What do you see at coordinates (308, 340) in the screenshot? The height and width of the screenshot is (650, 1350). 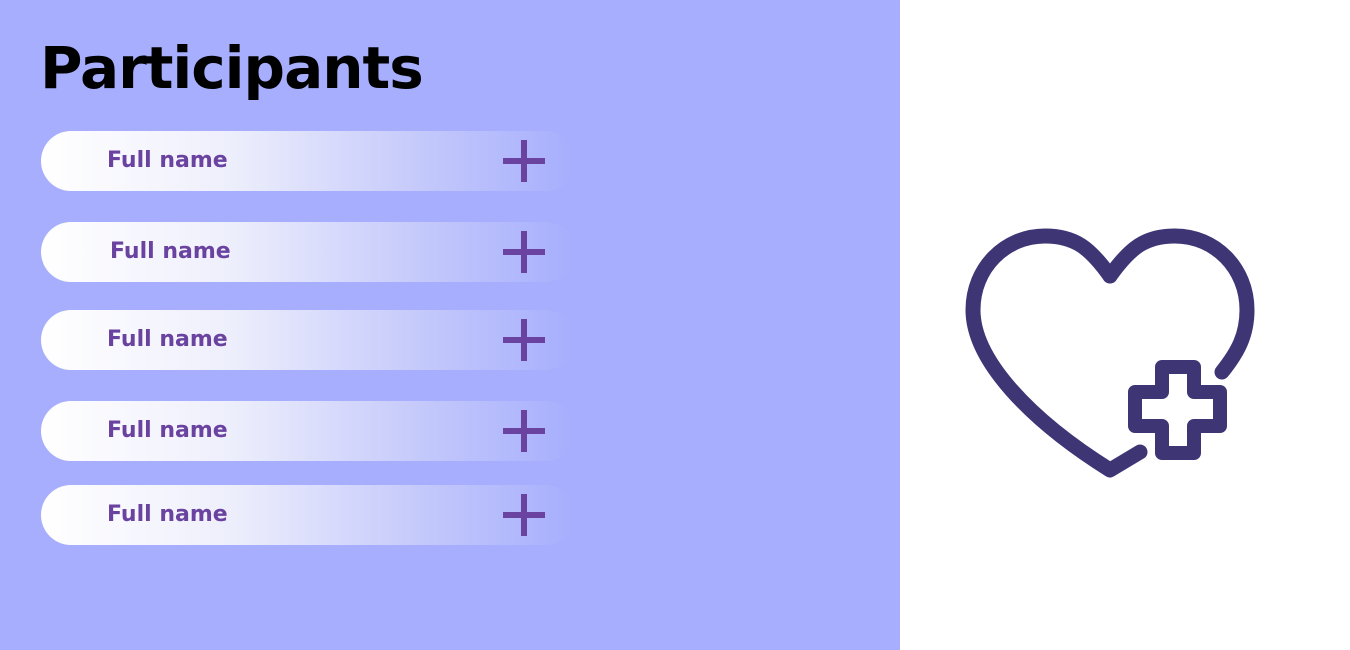 I see `participant-row-3: Full name` at bounding box center [308, 340].